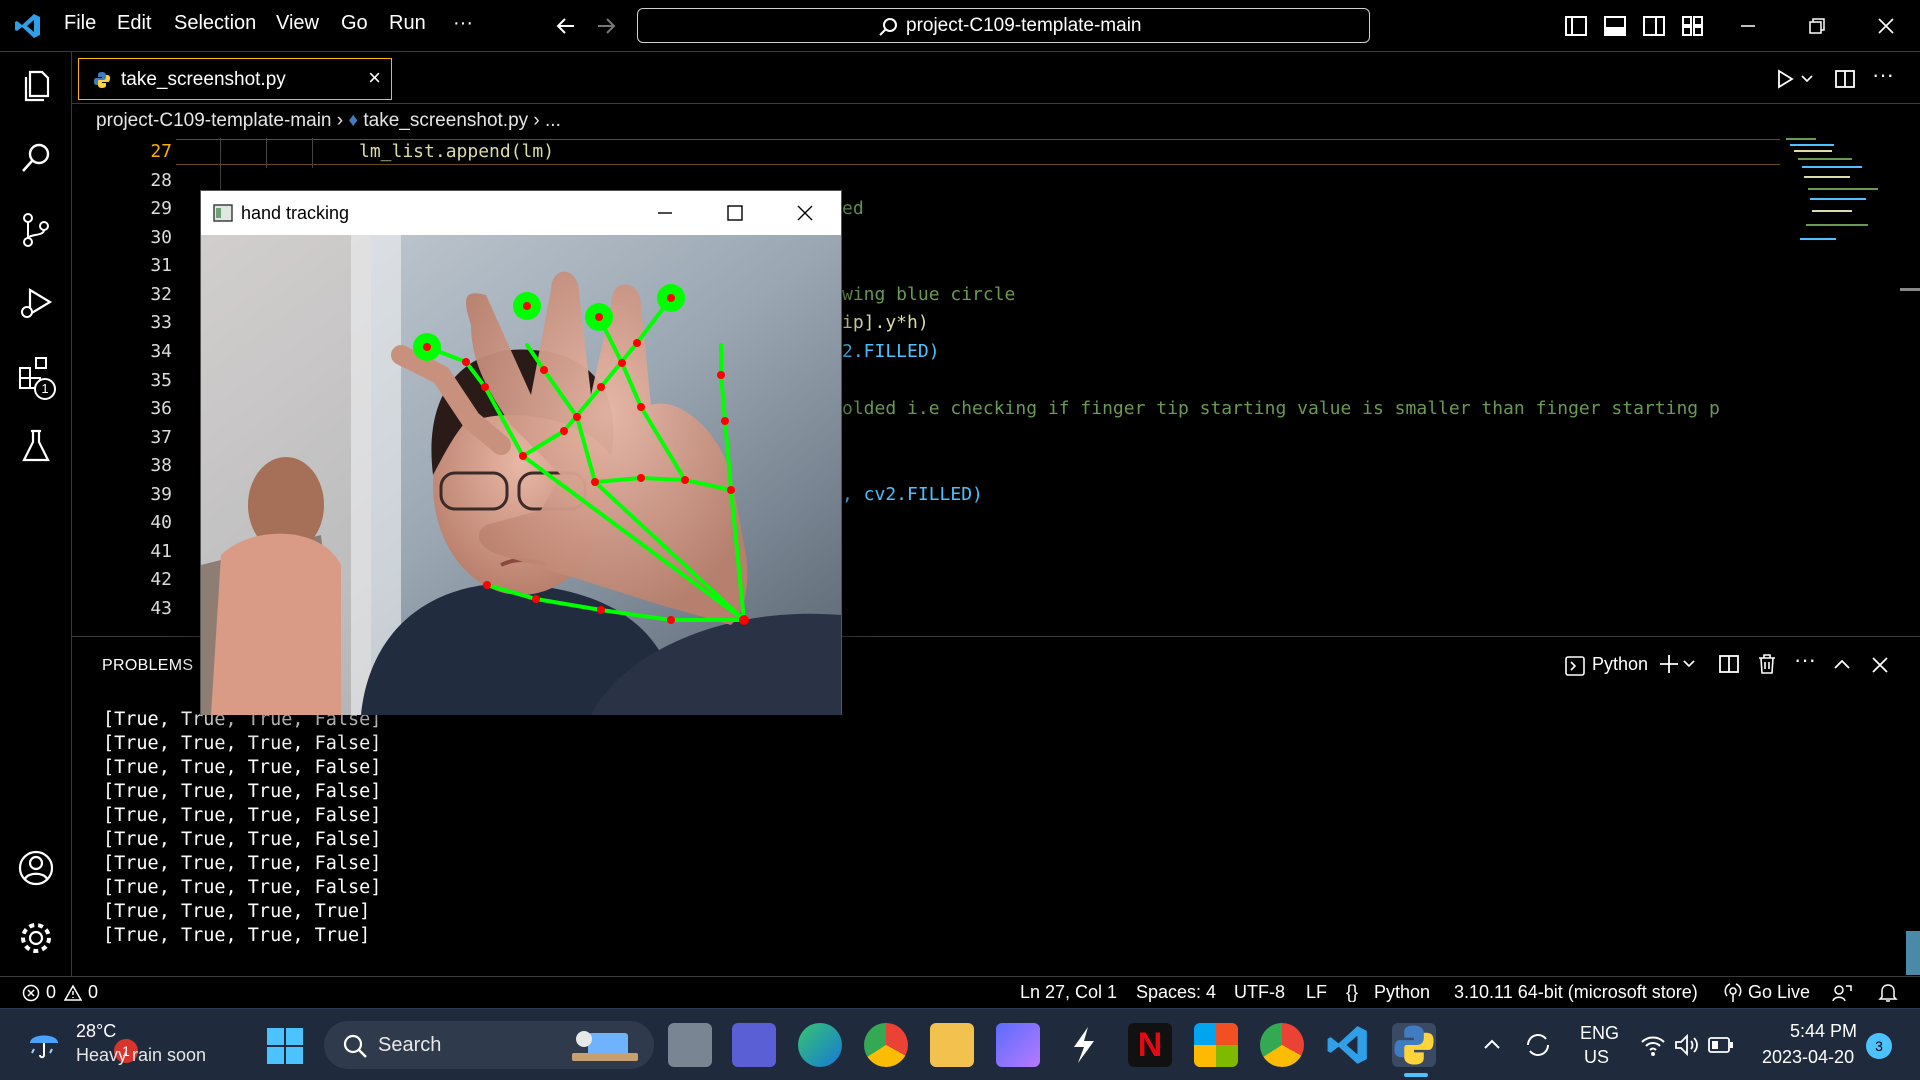 The height and width of the screenshot is (1080, 1920). What do you see at coordinates (820, 1045) in the screenshot?
I see `edge-browser-icon` at bounding box center [820, 1045].